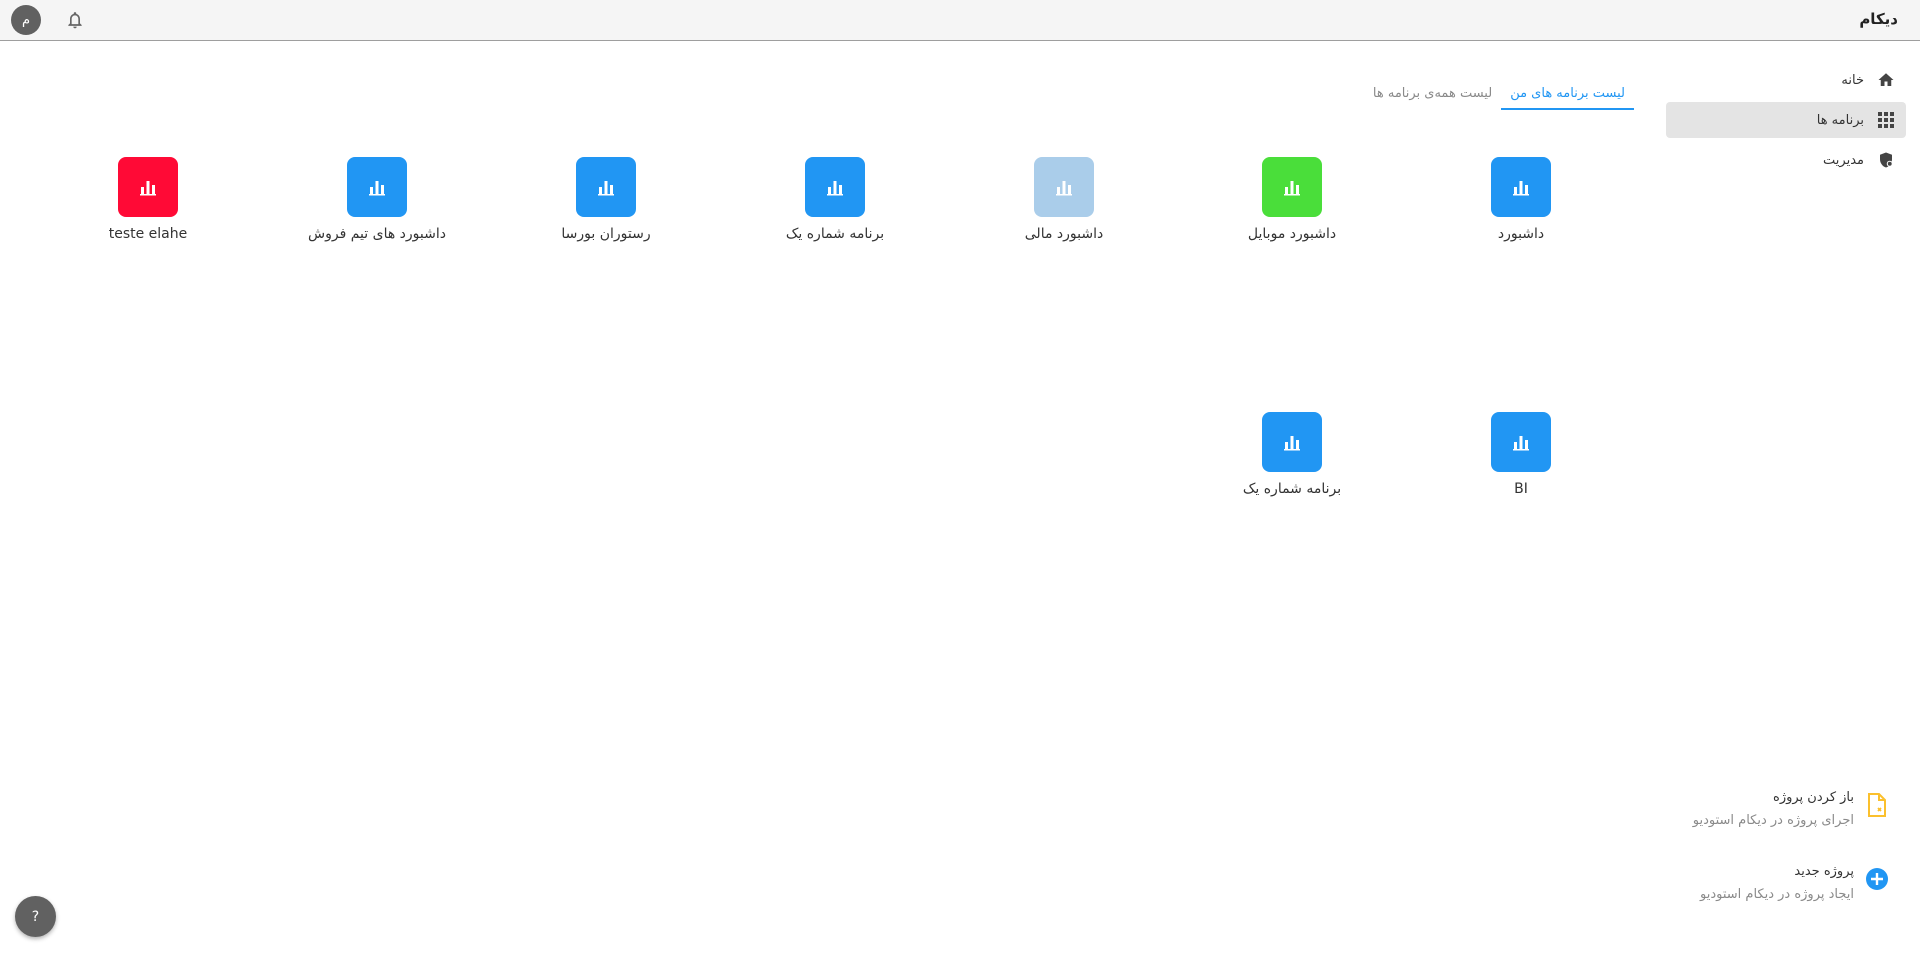 This screenshot has height=953, width=1920. What do you see at coordinates (1852, 80) in the screenshot?
I see `sidebar-item-label: خانه` at bounding box center [1852, 80].